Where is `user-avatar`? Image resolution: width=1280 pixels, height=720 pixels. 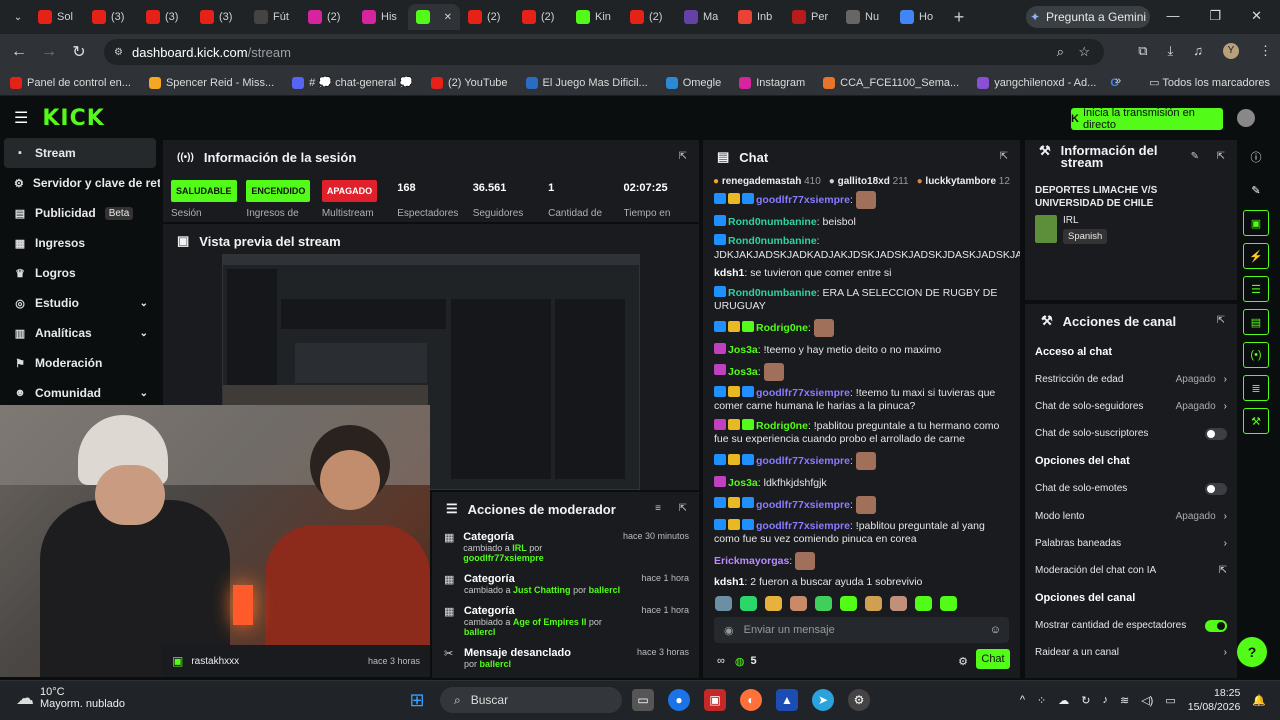
user-avatar is located at coordinates (1246, 118).